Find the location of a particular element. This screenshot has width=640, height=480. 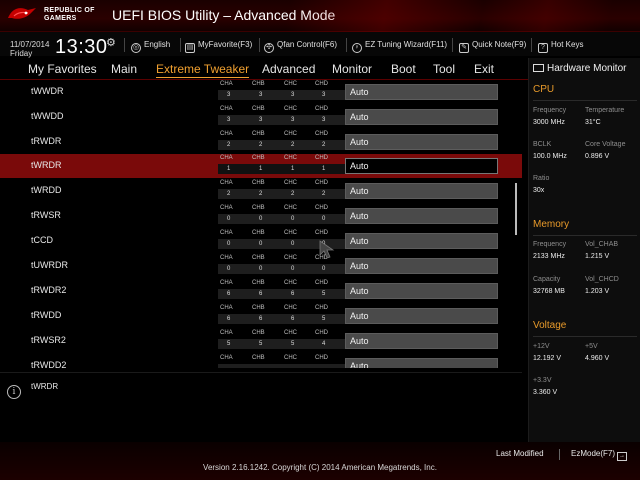

qfan-control-button: ✣ Qfan Control(F6) is located at coordinates (300, 46).